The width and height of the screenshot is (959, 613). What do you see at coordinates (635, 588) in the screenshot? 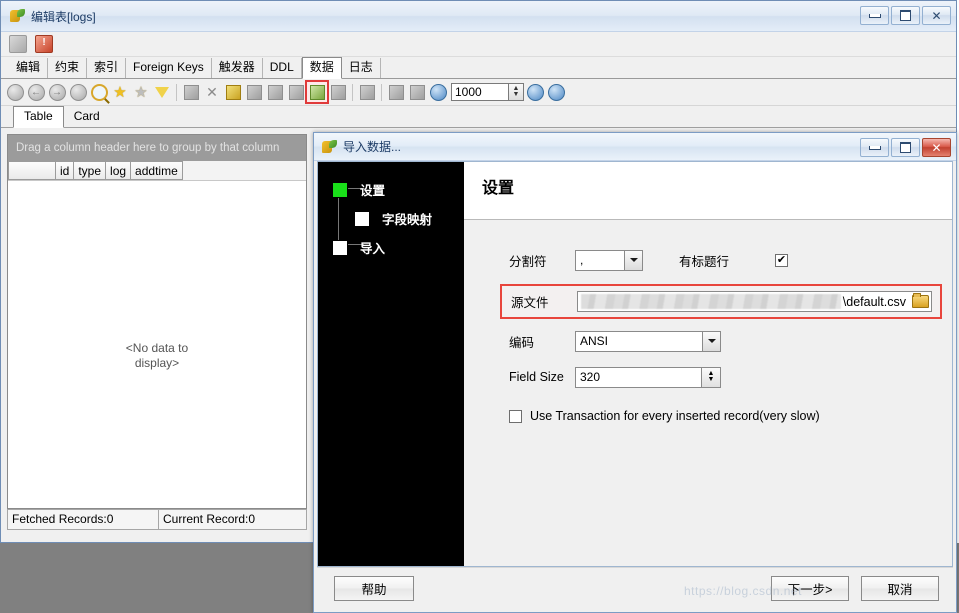
I see `dialog-footer: 帮助 下一步> 取消` at bounding box center [635, 588].